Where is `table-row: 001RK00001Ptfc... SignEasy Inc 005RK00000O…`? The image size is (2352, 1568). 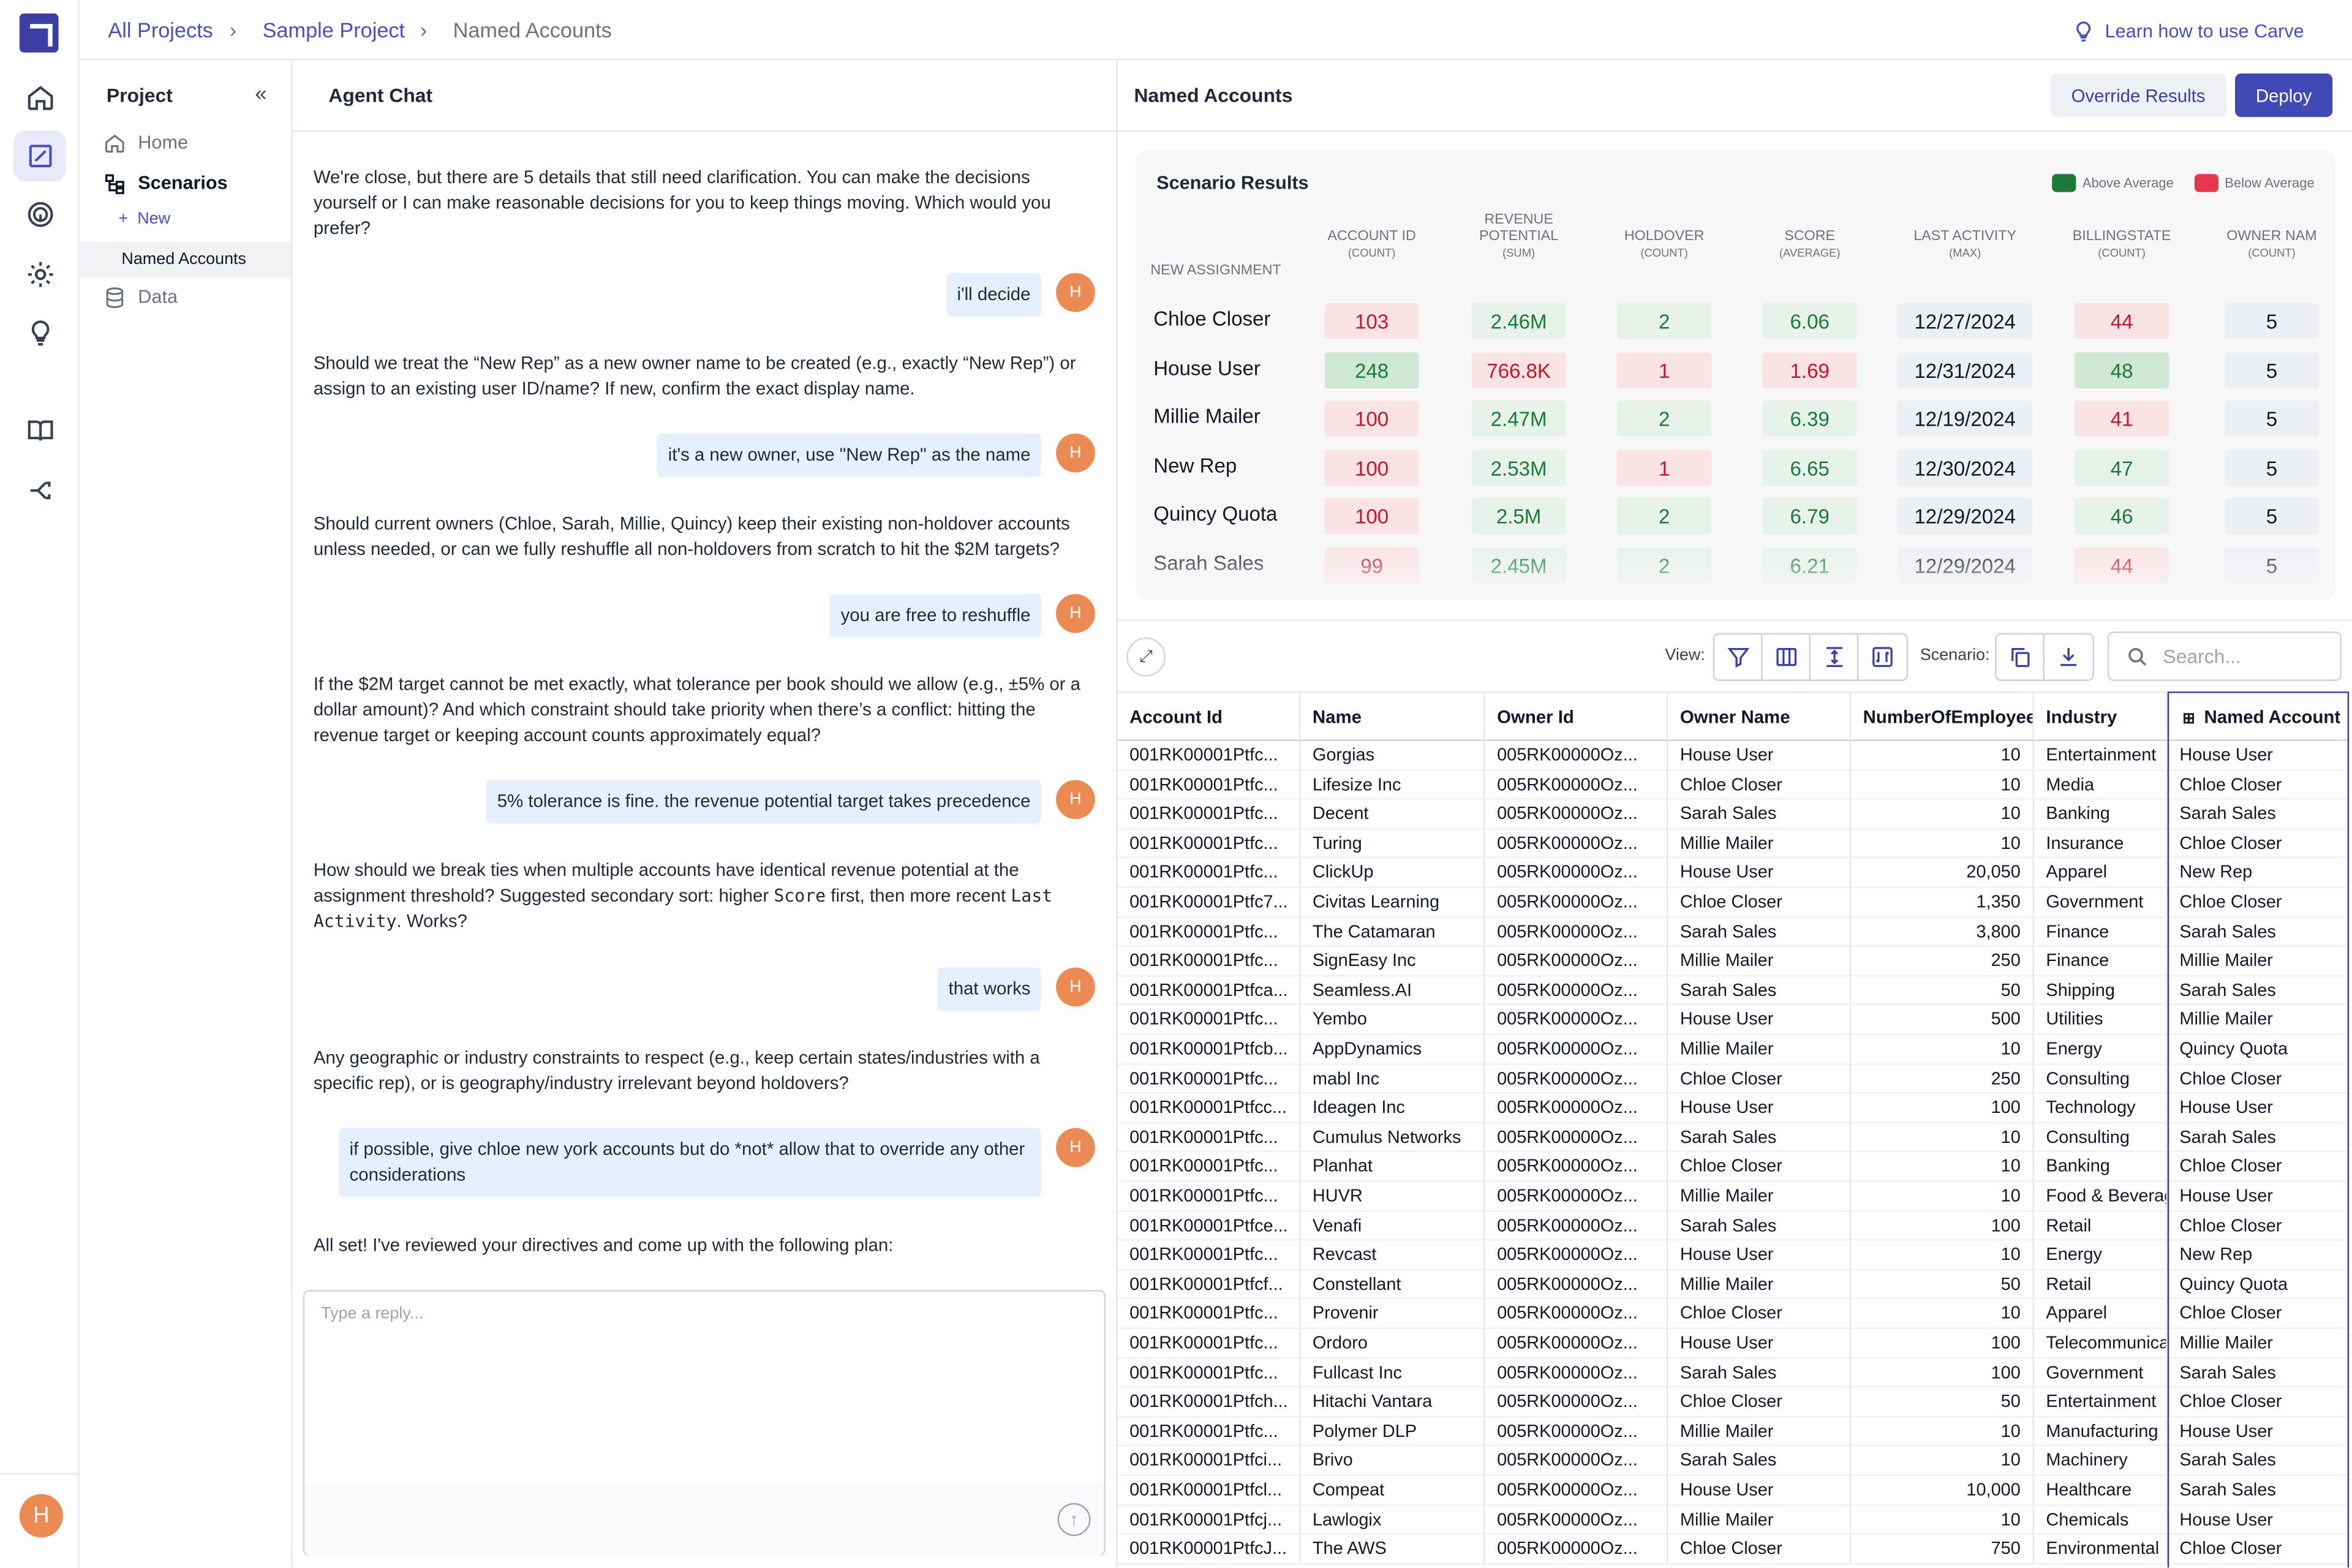 table-row: 001RK00001Ptfc... SignEasy Inc 005RK00000O… is located at coordinates (1735, 961).